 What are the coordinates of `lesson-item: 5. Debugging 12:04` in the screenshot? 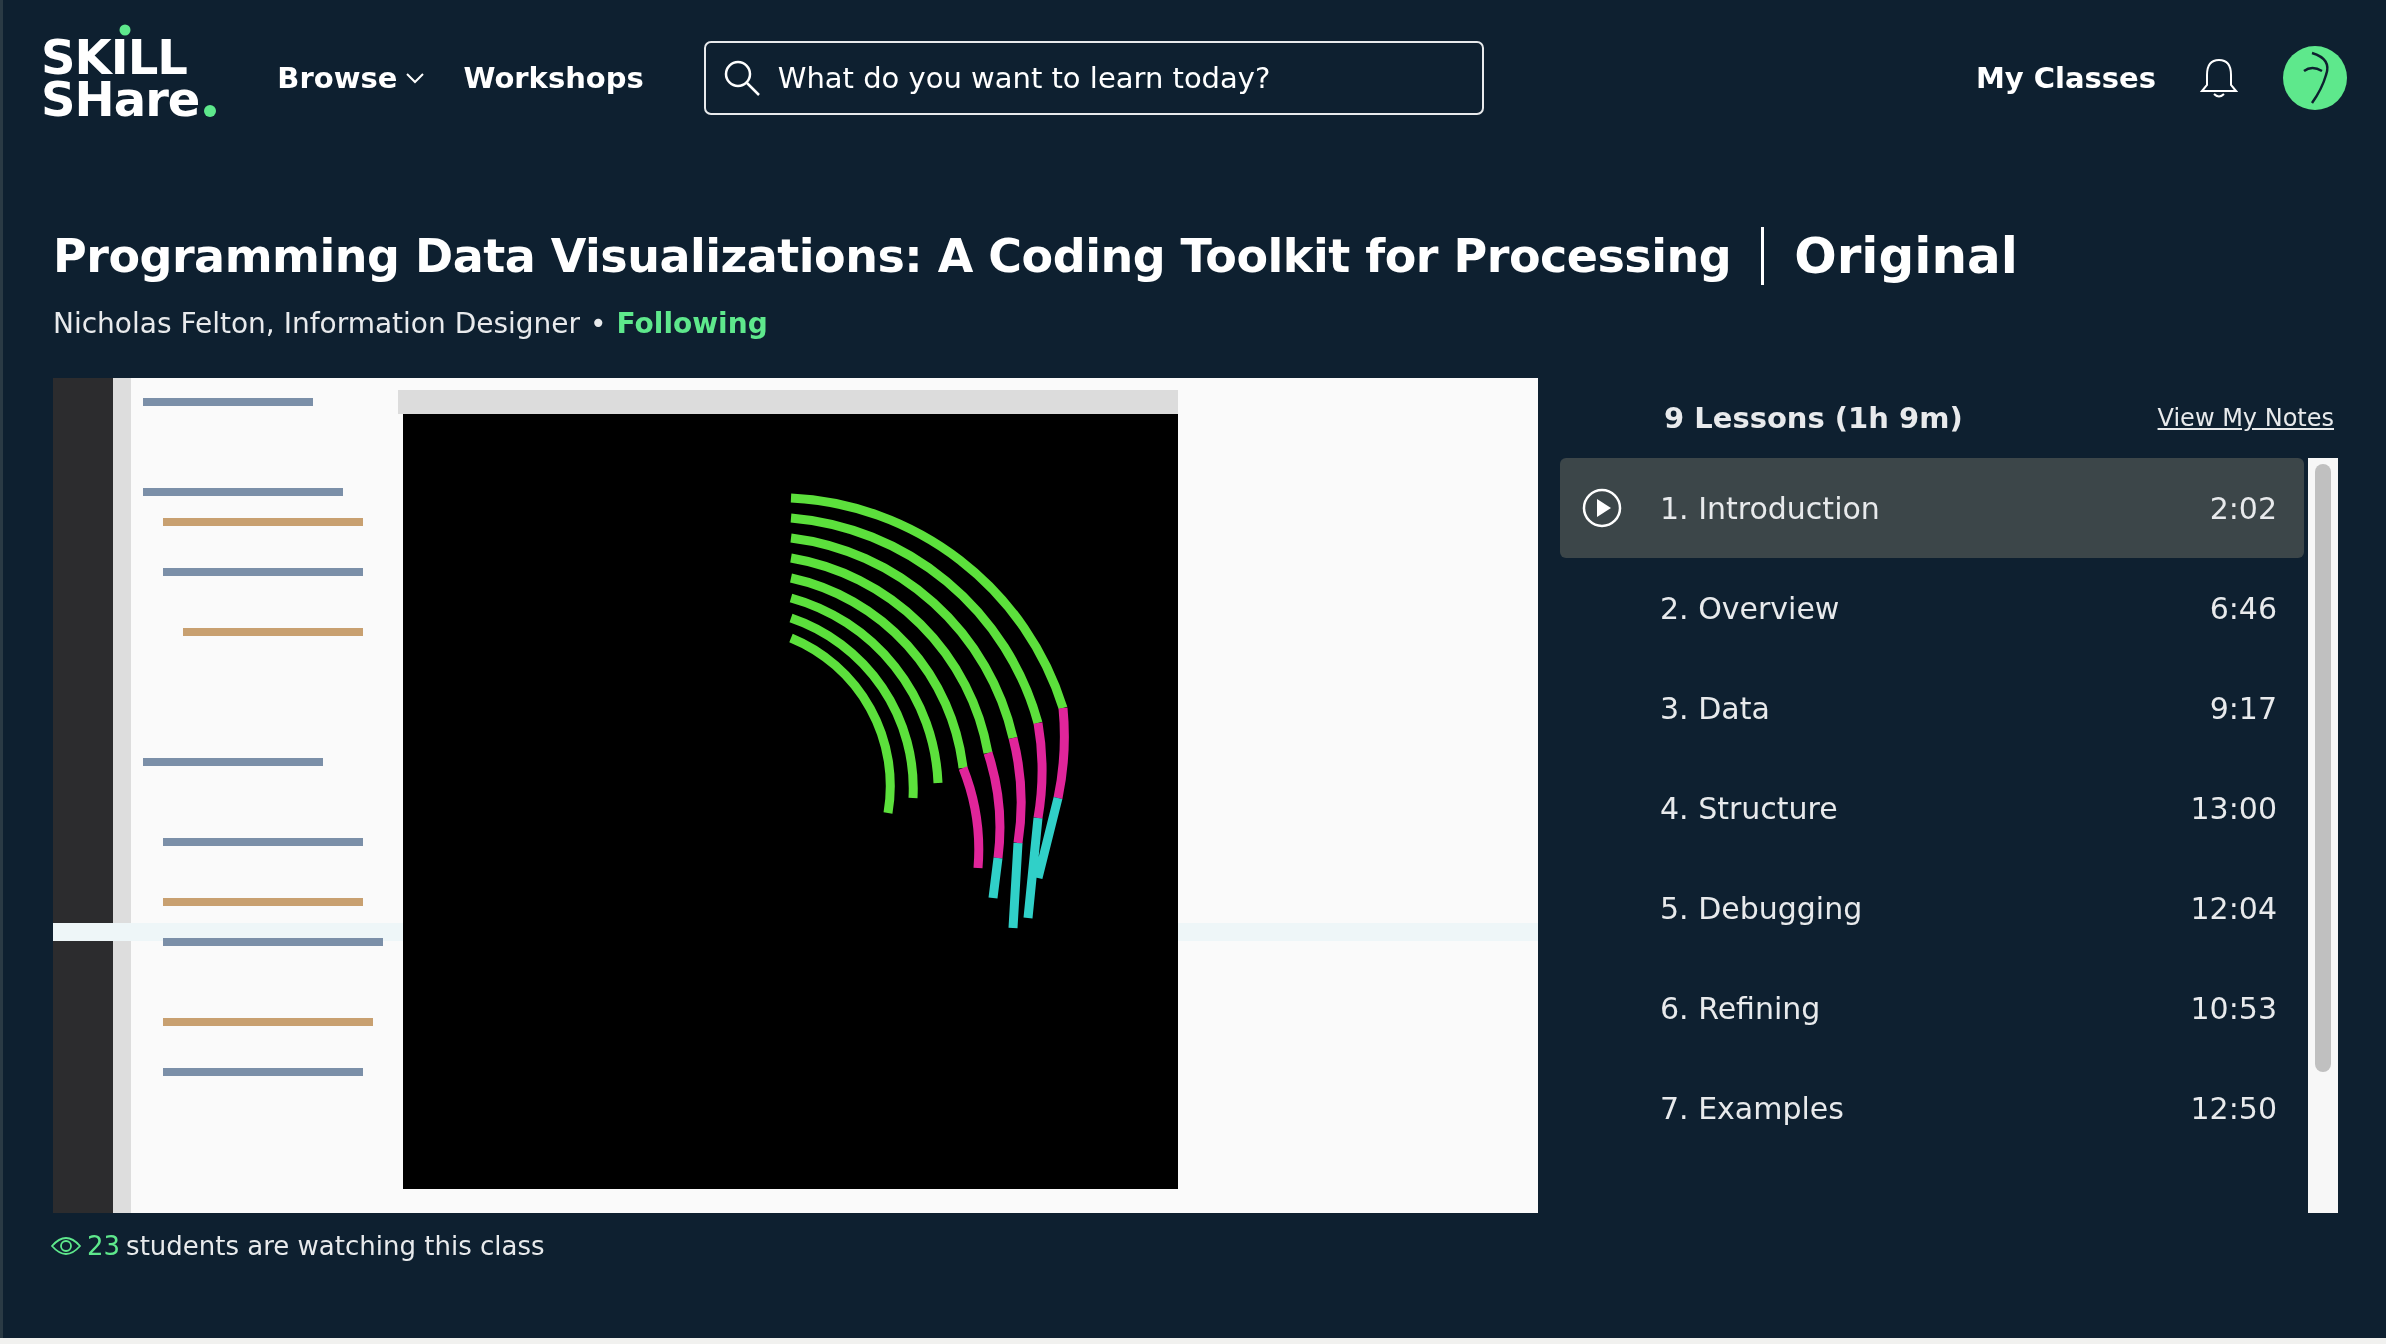 It's located at (1932, 908).